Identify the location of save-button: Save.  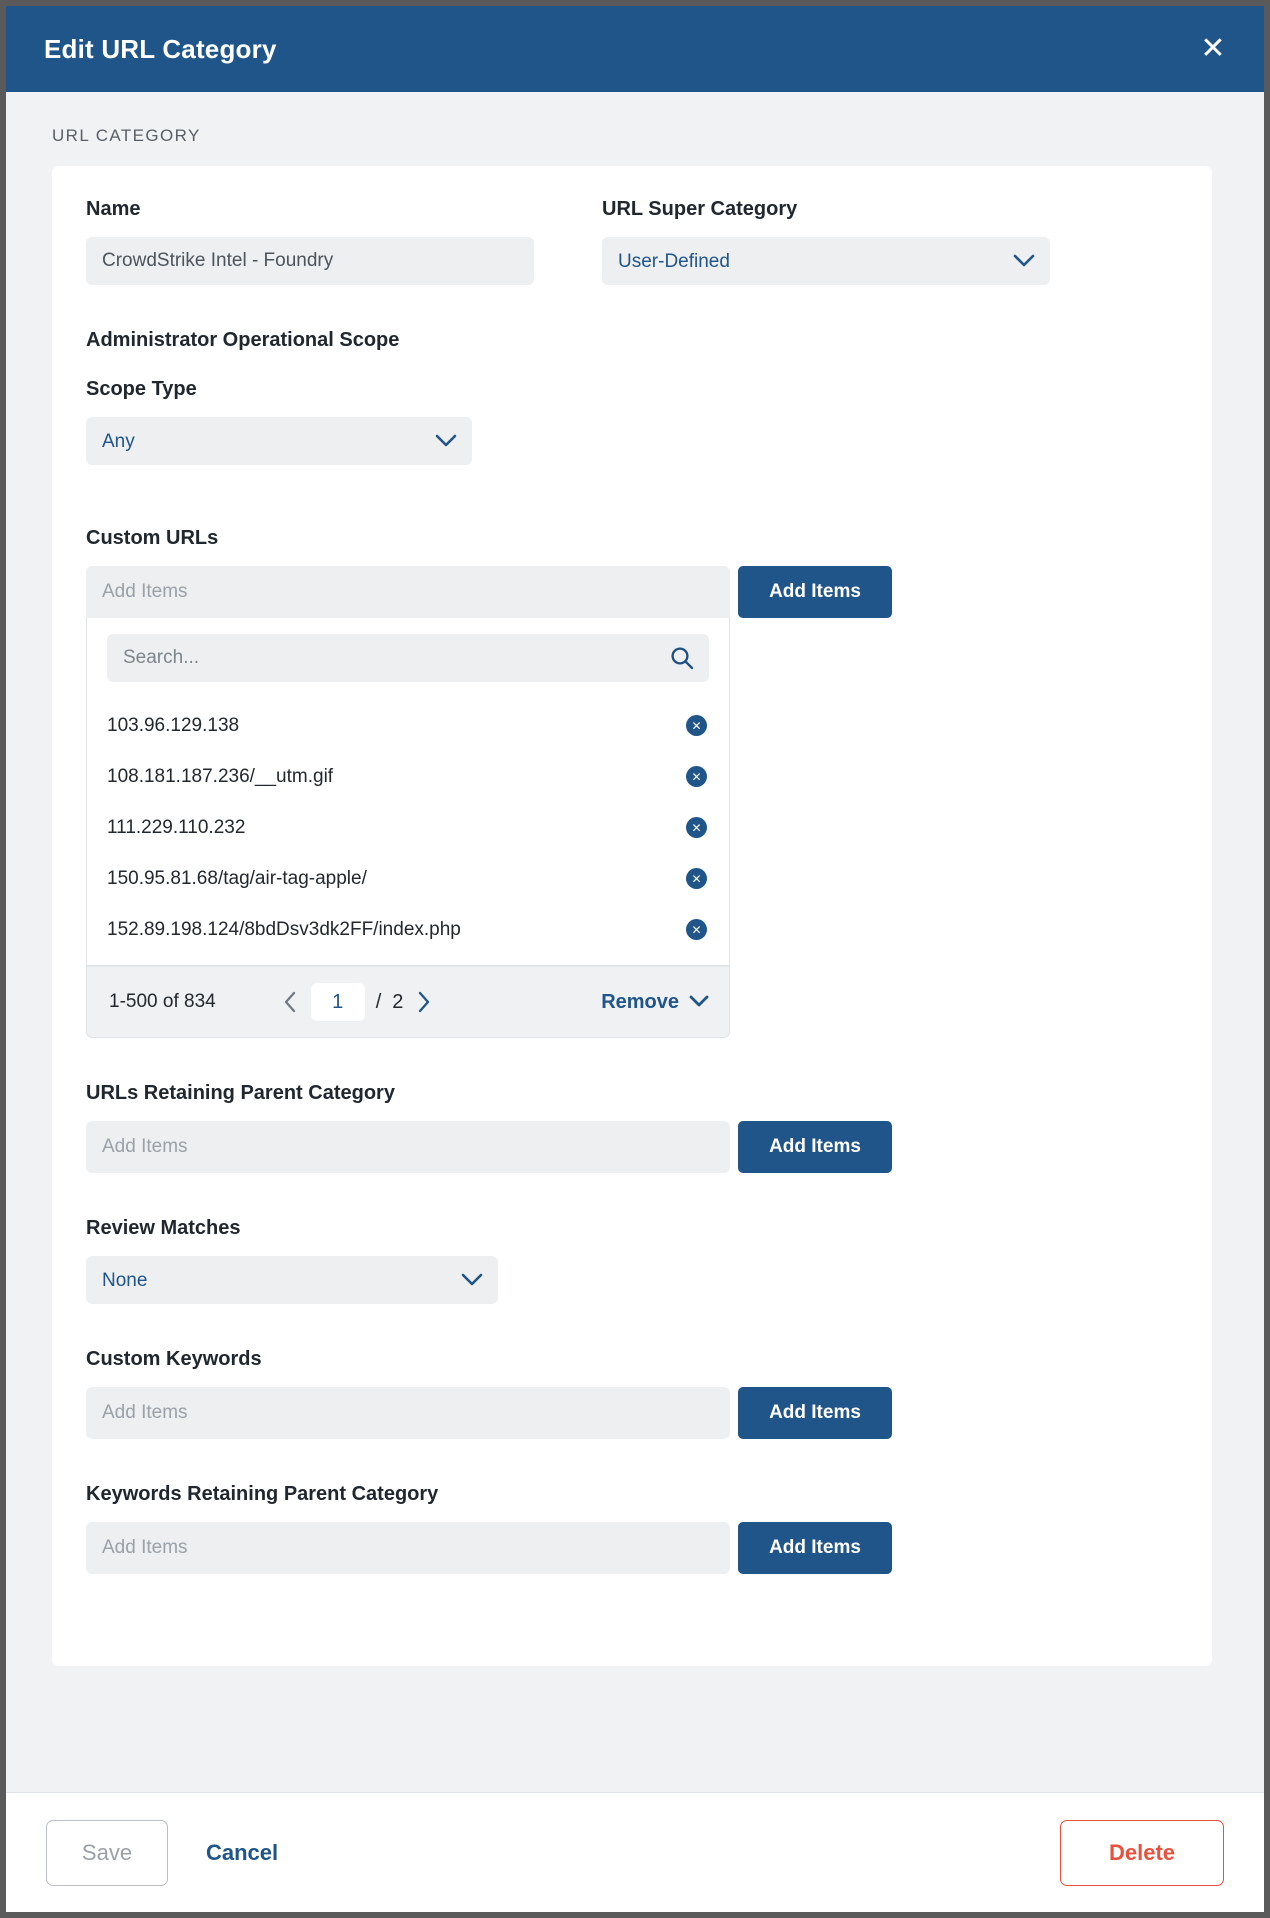
(107, 1852).